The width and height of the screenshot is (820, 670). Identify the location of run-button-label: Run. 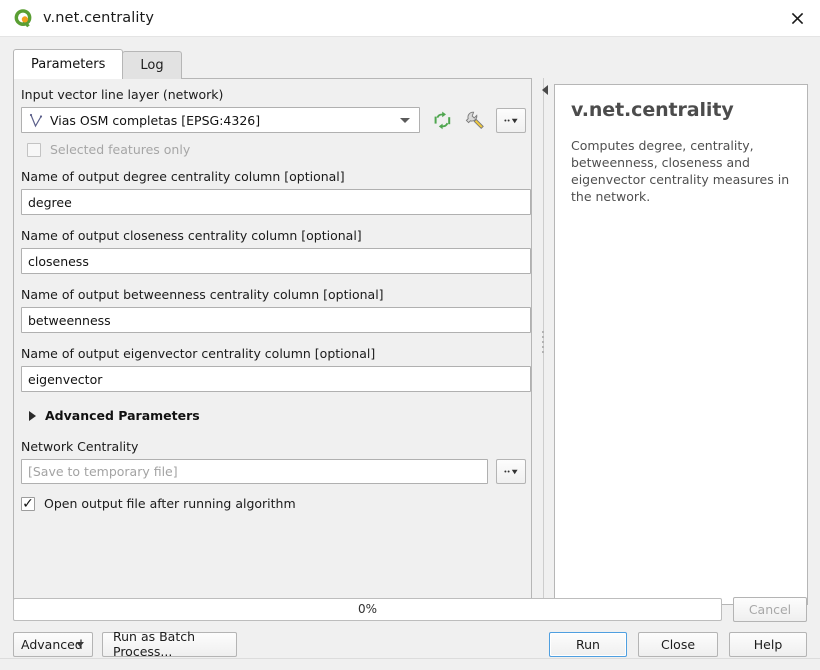
(588, 644).